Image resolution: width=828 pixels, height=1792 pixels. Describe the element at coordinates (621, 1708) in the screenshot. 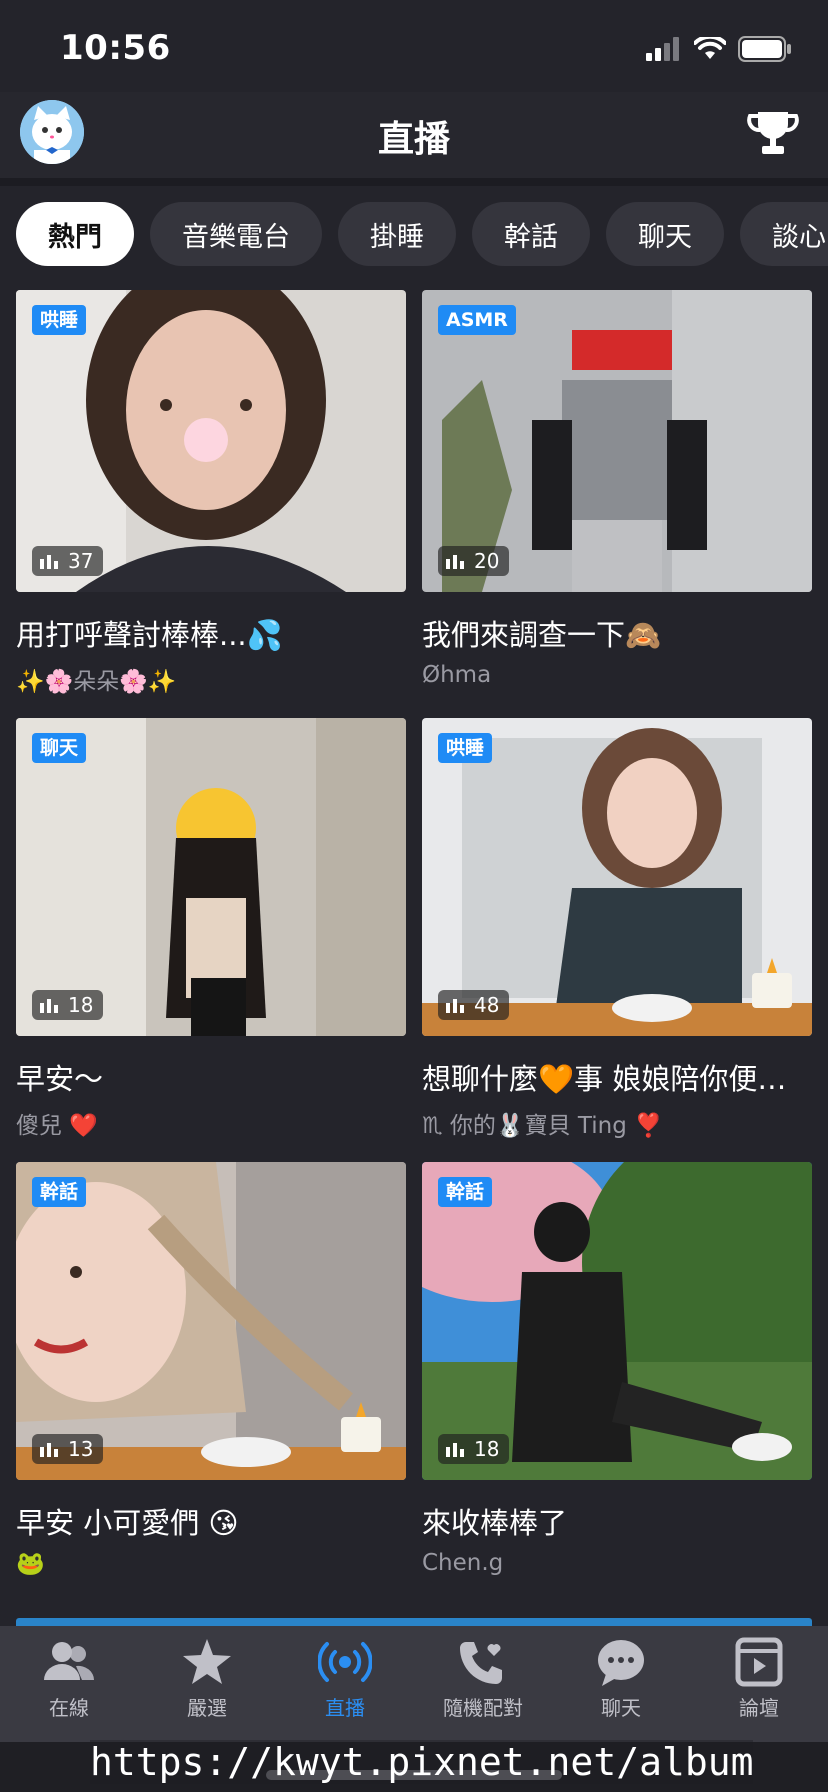

I see `nav-label: 聊天` at that location.